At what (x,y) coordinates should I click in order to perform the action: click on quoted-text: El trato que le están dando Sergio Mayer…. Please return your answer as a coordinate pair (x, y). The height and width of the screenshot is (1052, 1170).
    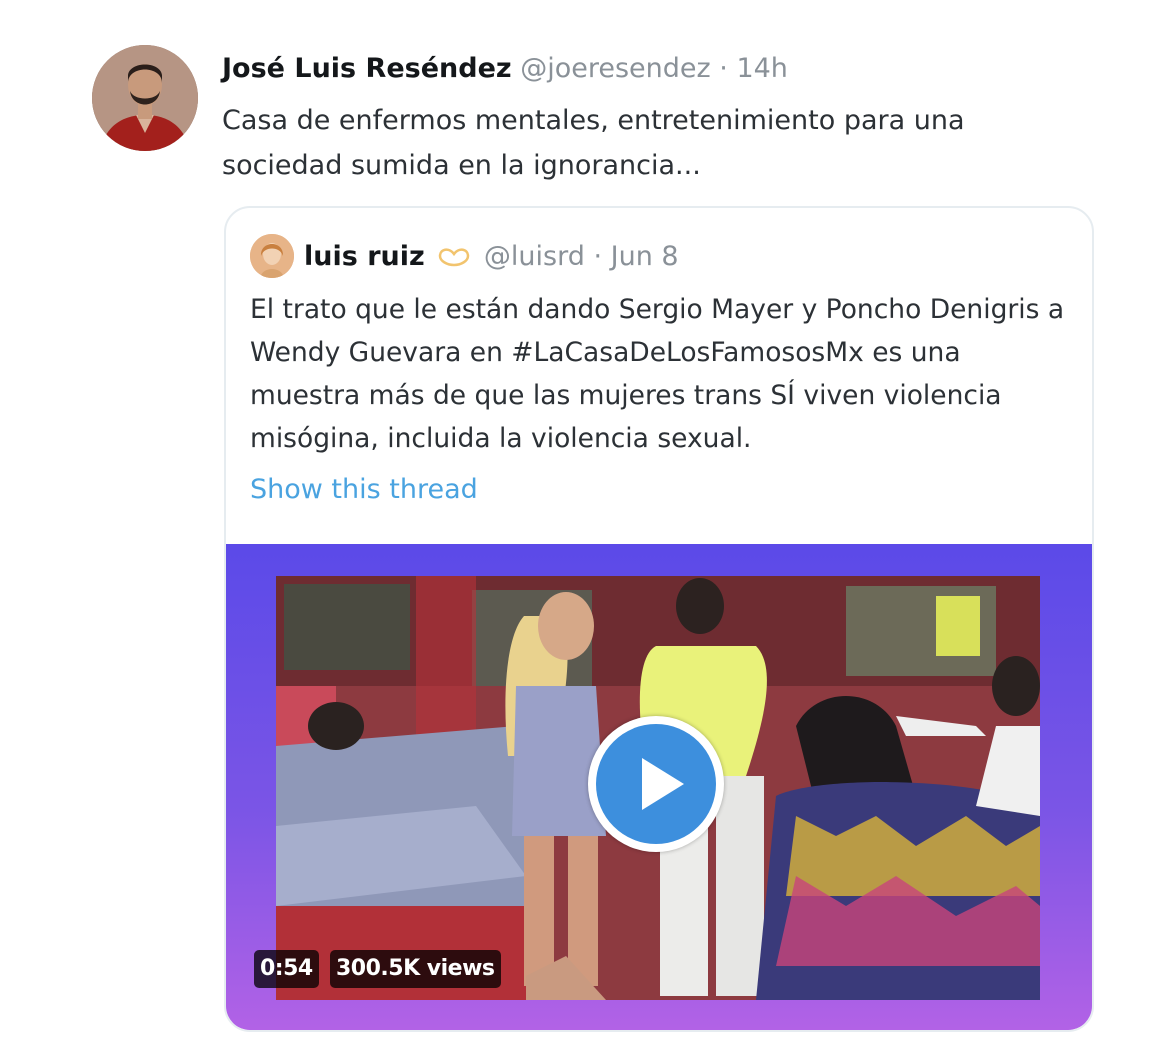
    Looking at the image, I should click on (657, 374).